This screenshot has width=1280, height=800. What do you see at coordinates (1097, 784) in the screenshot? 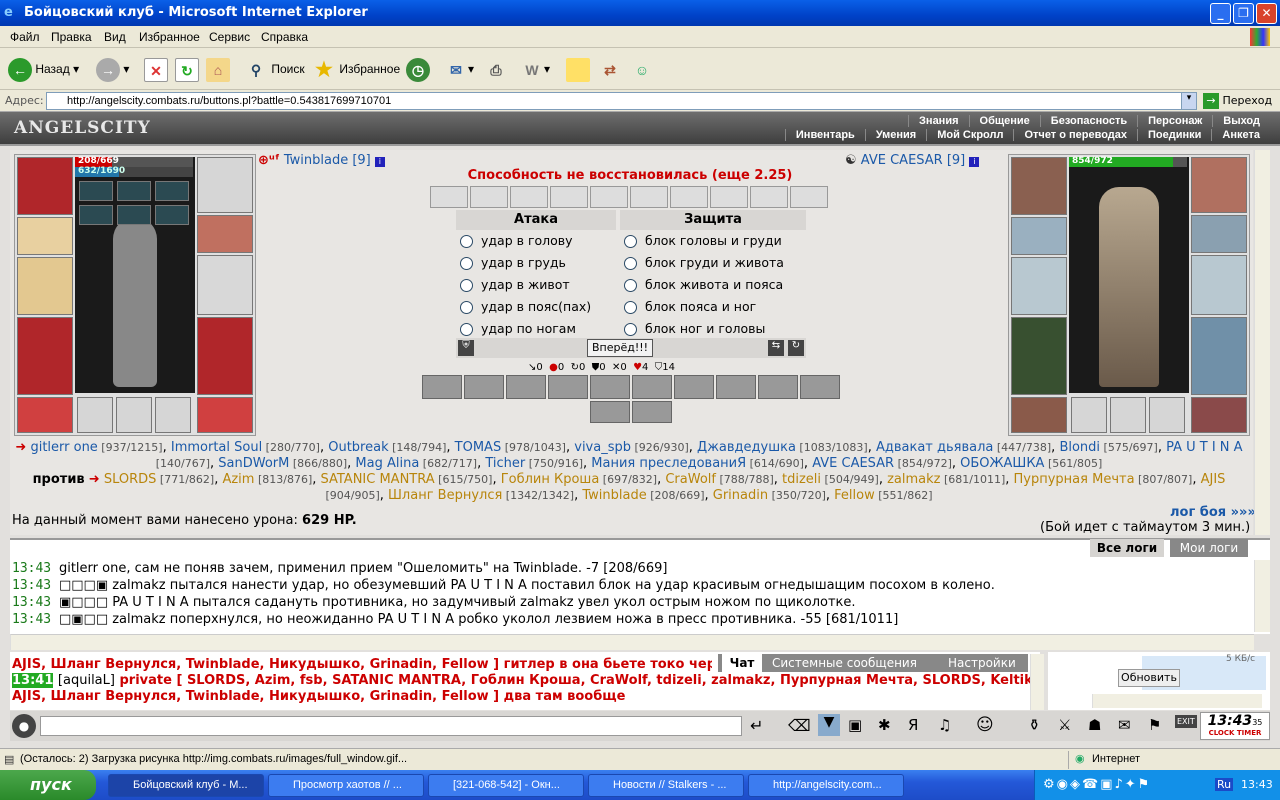
I see `tray-icons: ⚙◉◈☎▣♪✦⚑` at bounding box center [1097, 784].